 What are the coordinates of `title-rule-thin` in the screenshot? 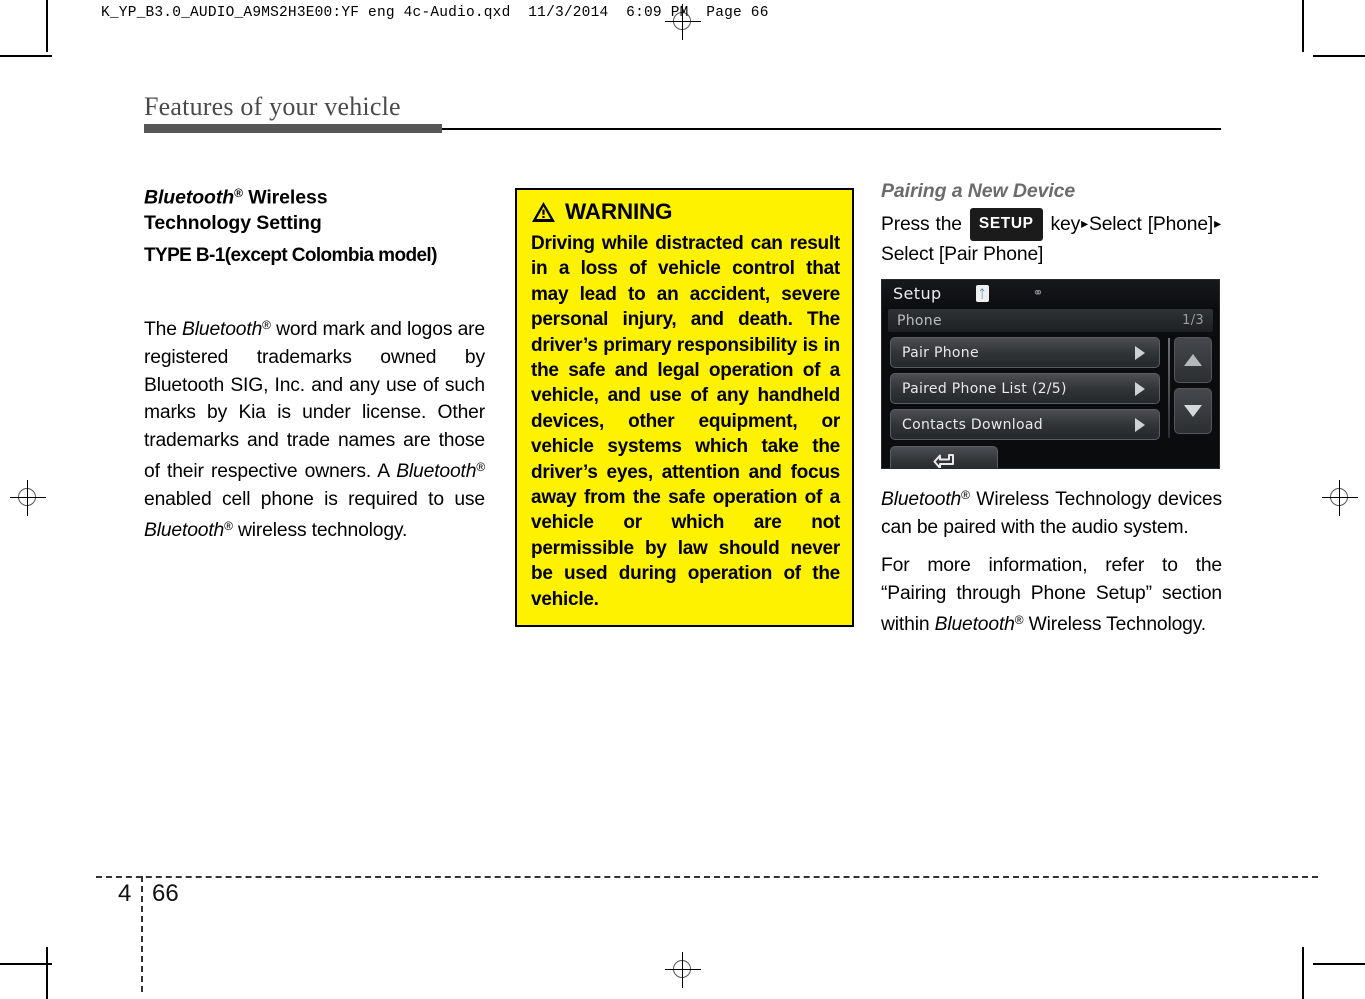 It's located at (831, 129).